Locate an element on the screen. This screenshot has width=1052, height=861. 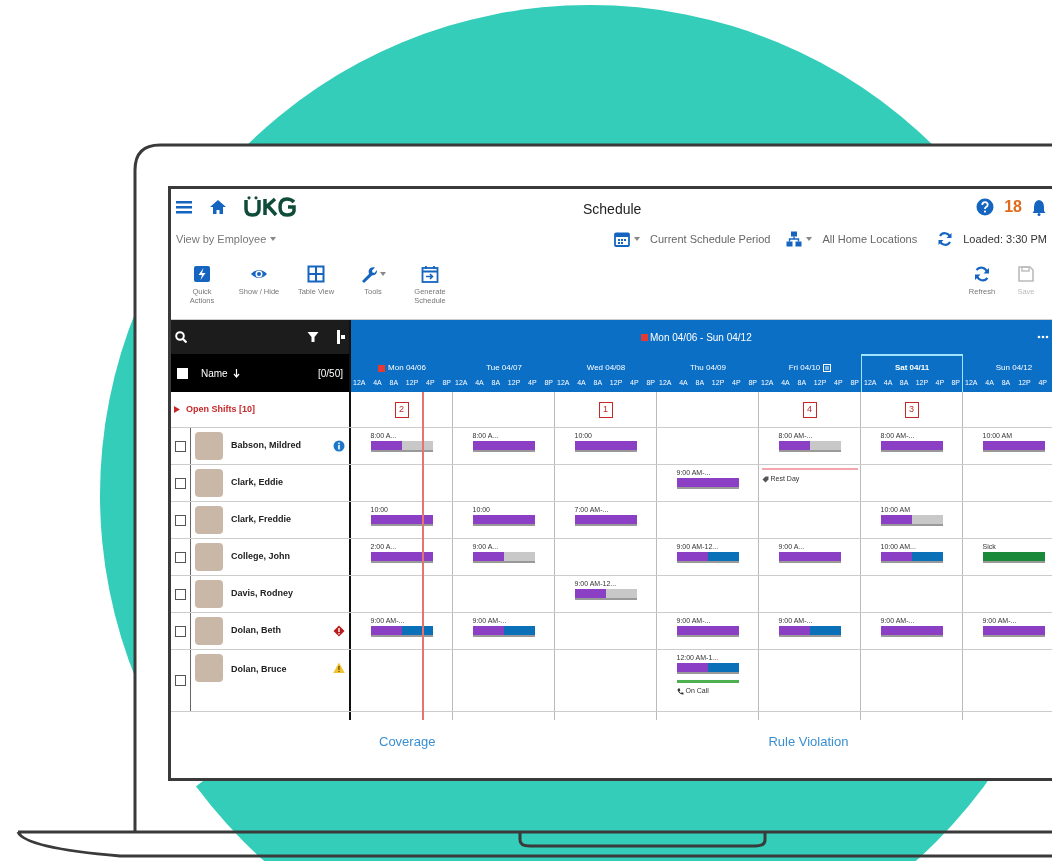
home-icon is located at coordinates (218, 207).